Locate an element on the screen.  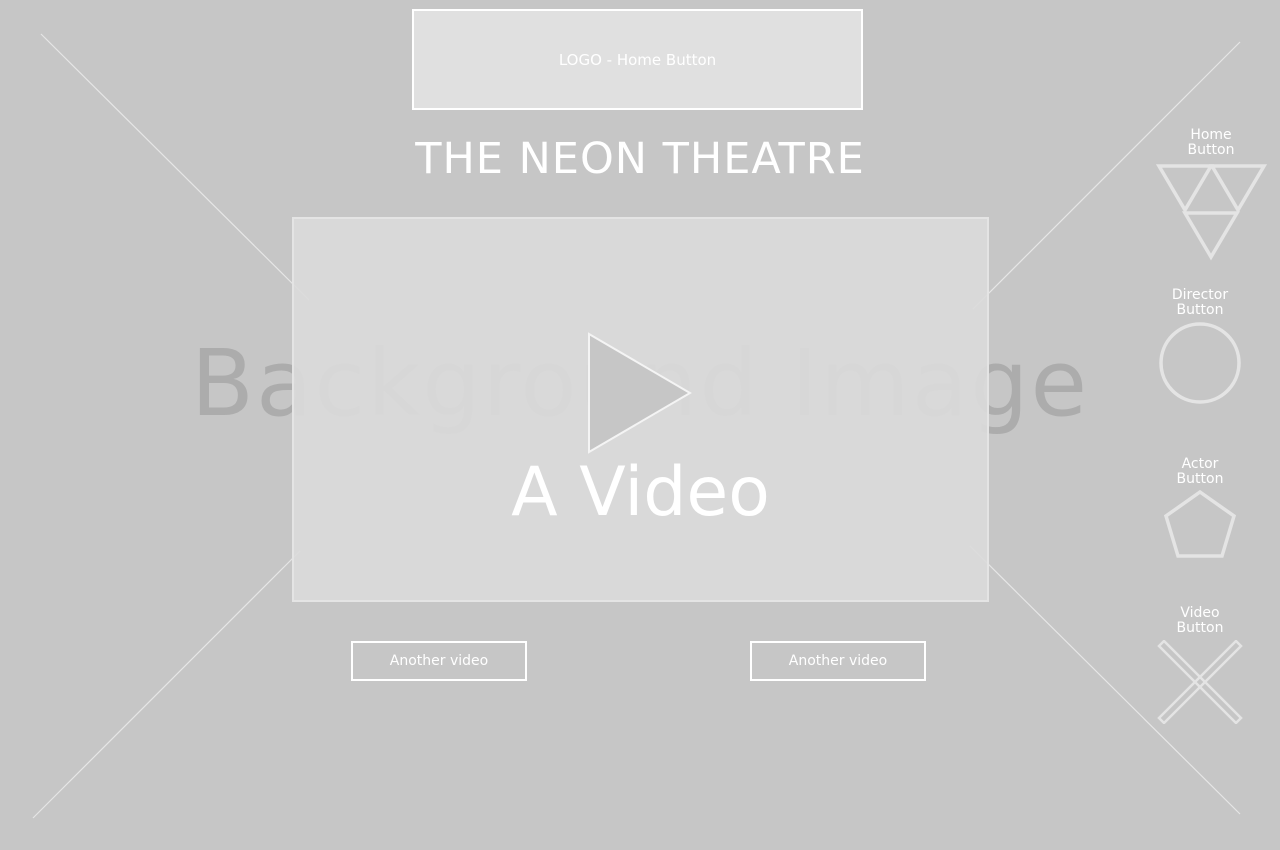
triangles-icon is located at coordinates (1211, 212).